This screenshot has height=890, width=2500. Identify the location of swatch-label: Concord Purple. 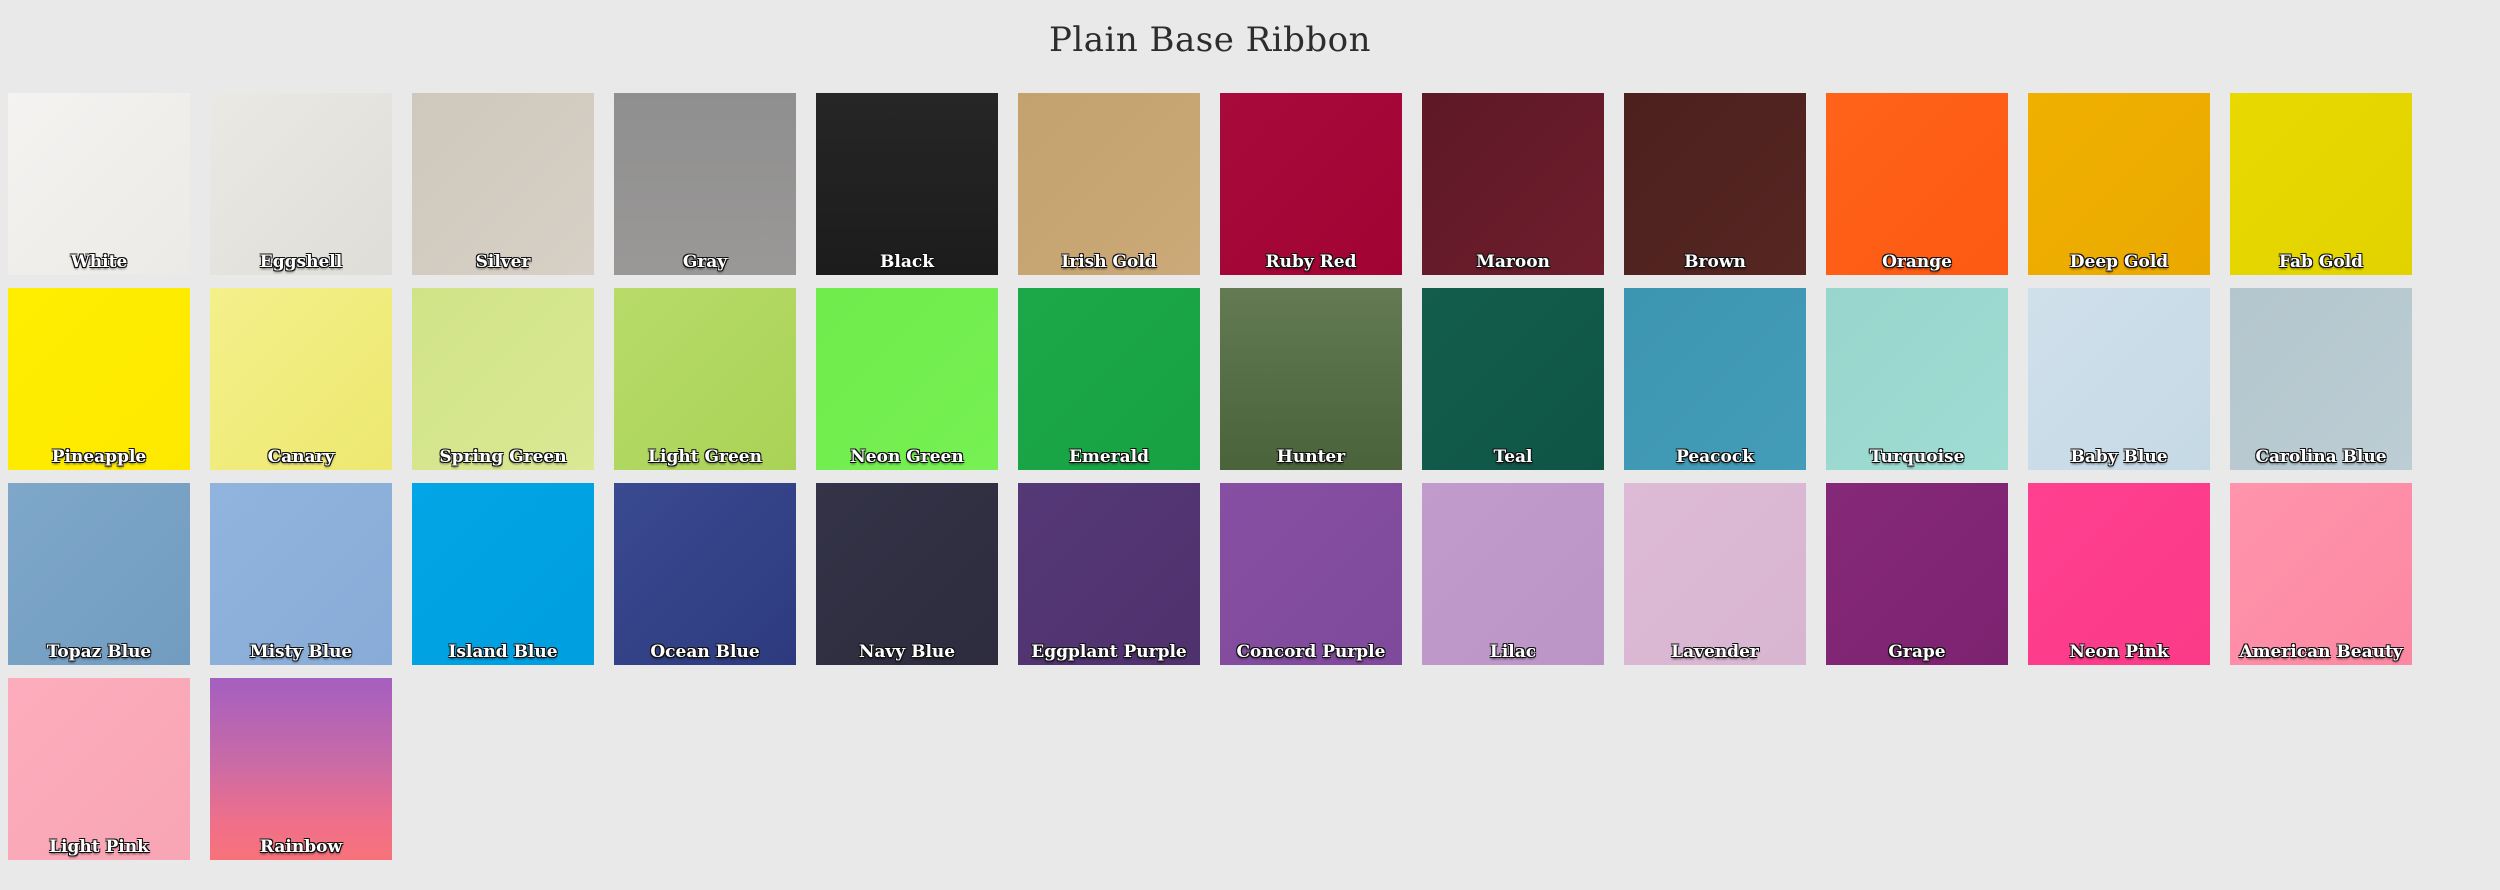
(1311, 652).